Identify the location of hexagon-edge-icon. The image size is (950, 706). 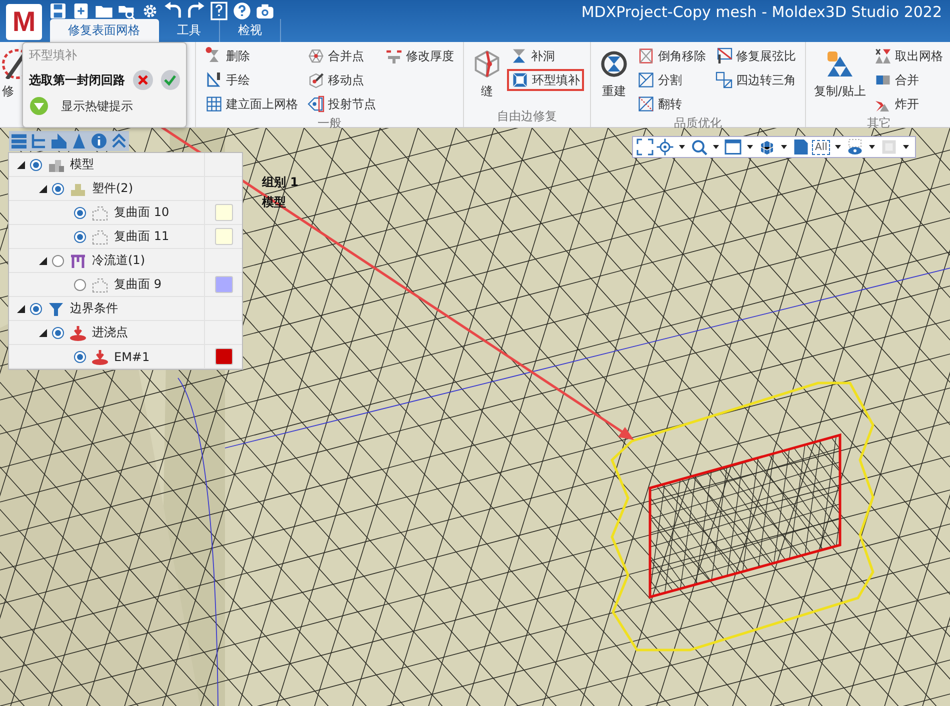
(487, 64).